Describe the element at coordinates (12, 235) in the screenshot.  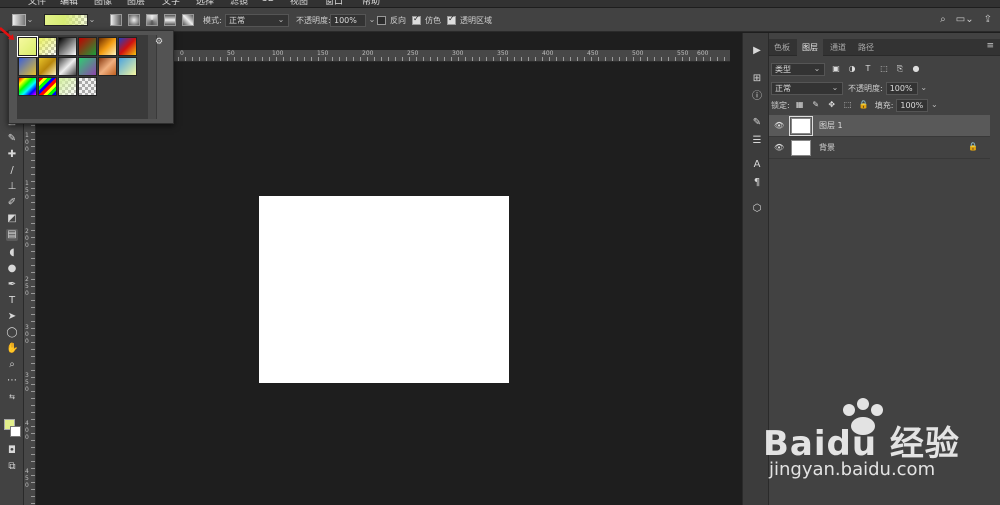
I see `gradient-tool-icon: ▤` at that location.